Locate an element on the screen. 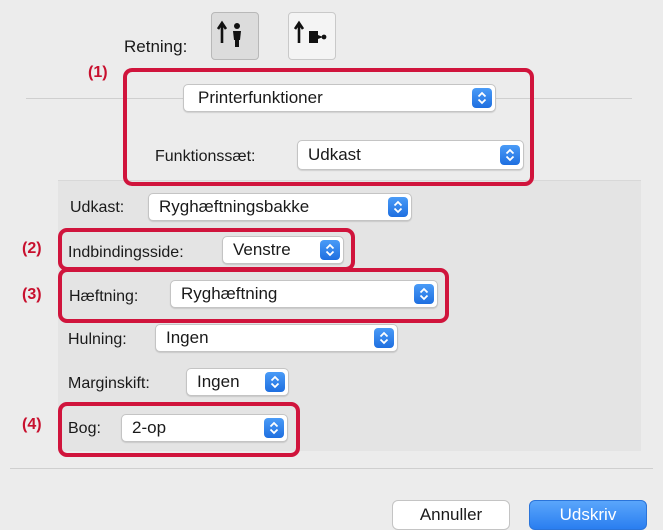  booklet-value: 2-op is located at coordinates (149, 427).